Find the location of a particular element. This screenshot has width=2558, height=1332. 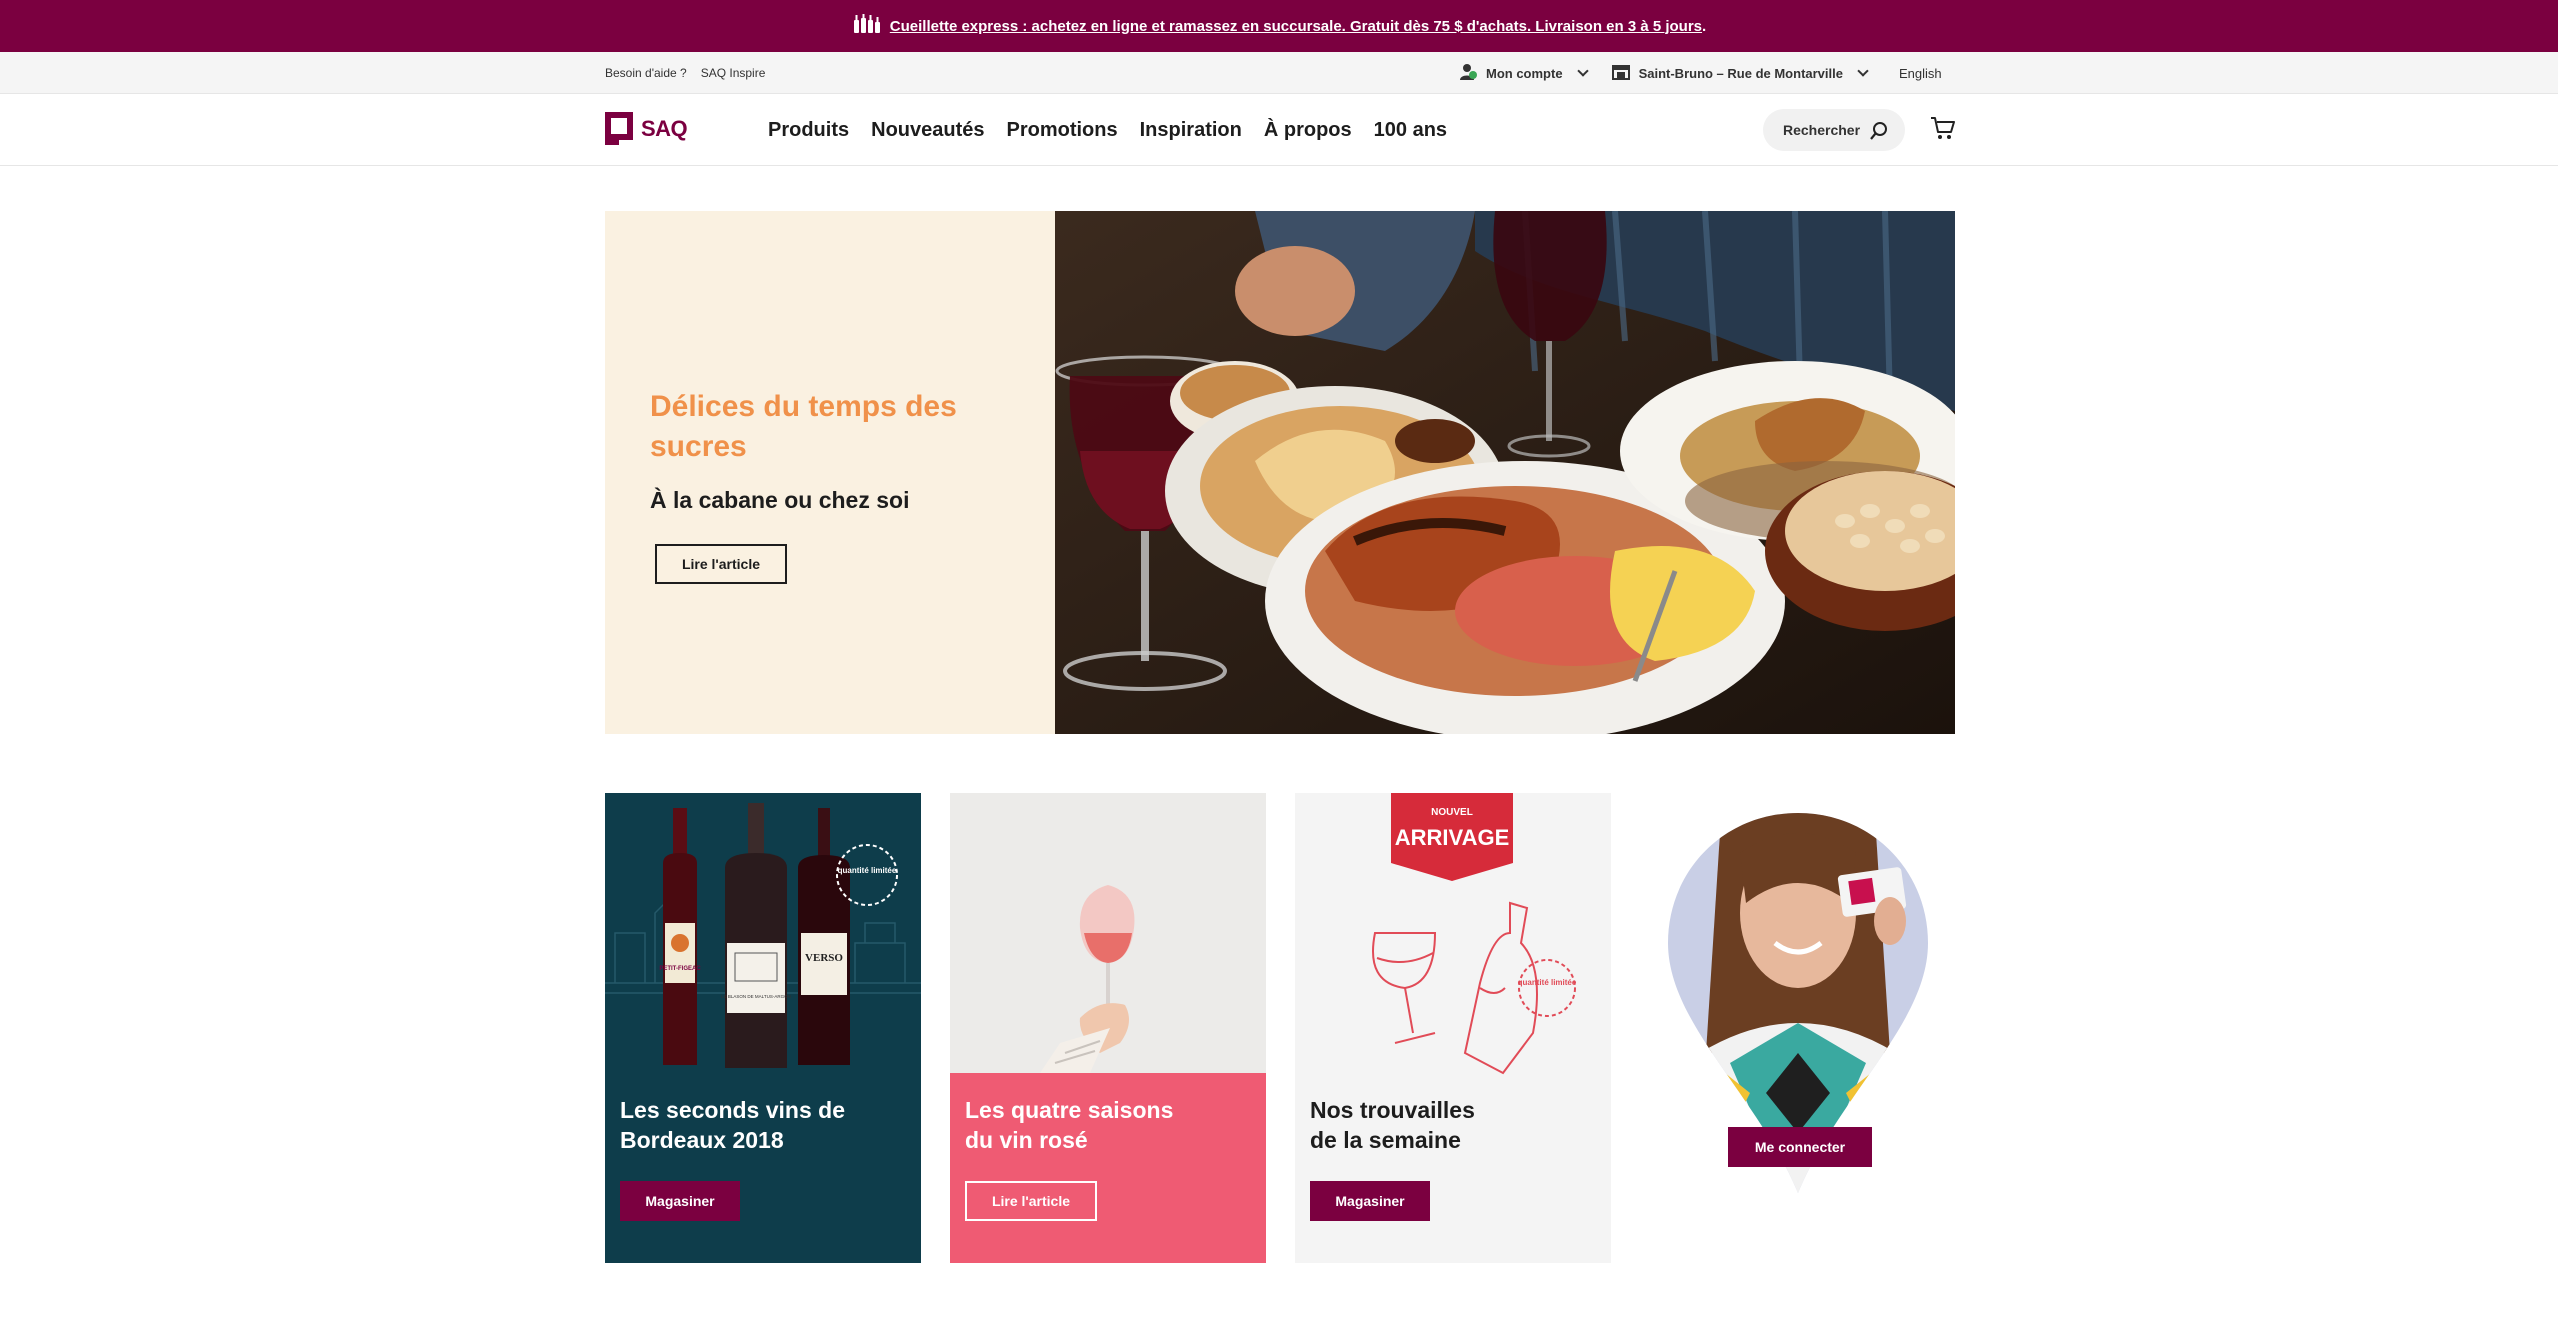

search-label: Rechercher is located at coordinates (1822, 130).